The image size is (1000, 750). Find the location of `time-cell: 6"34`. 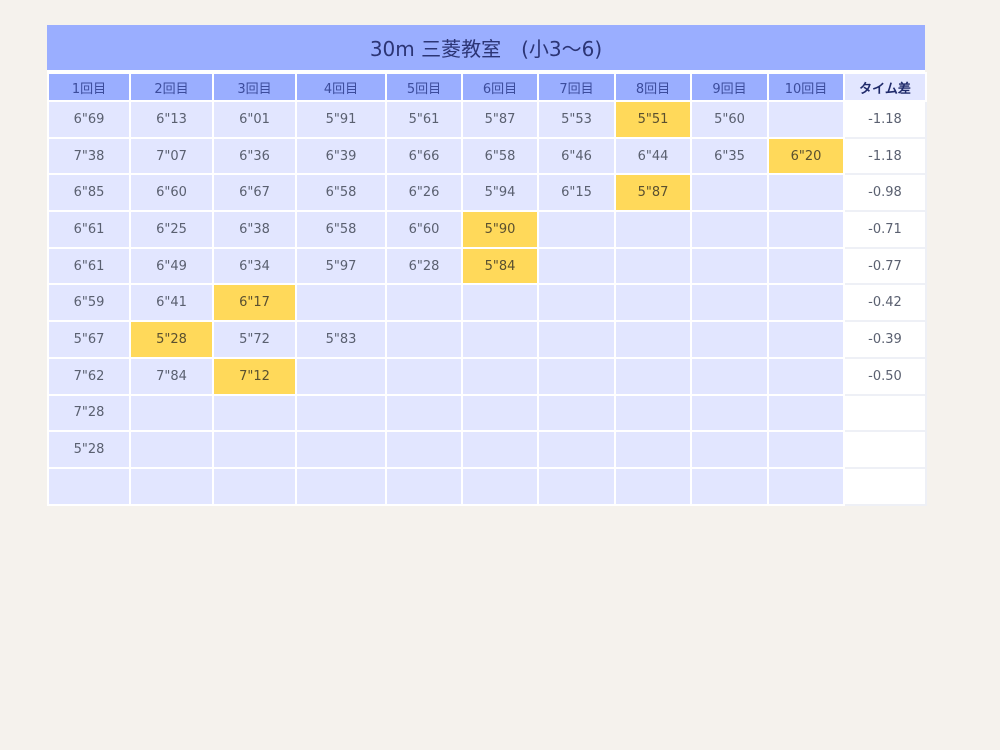

time-cell: 6"34 is located at coordinates (254, 266).